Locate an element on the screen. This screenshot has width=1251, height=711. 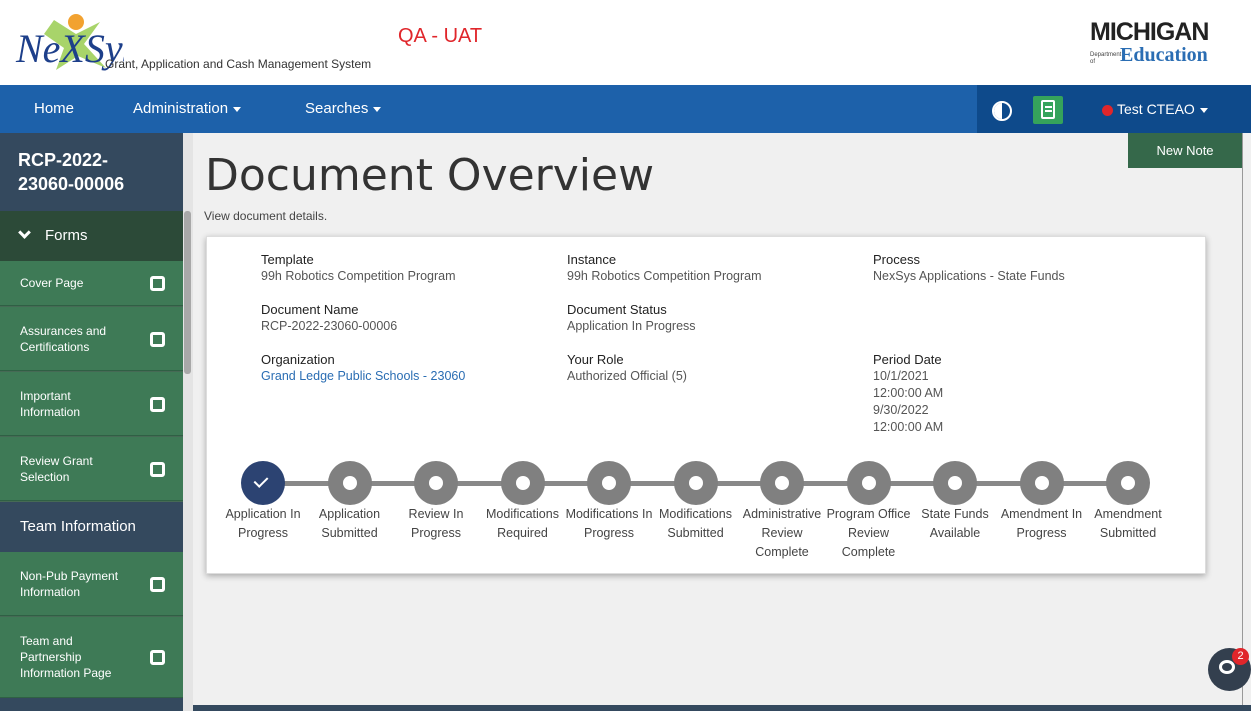
field-value: Authorized Official (5) is located at coordinates (627, 376).